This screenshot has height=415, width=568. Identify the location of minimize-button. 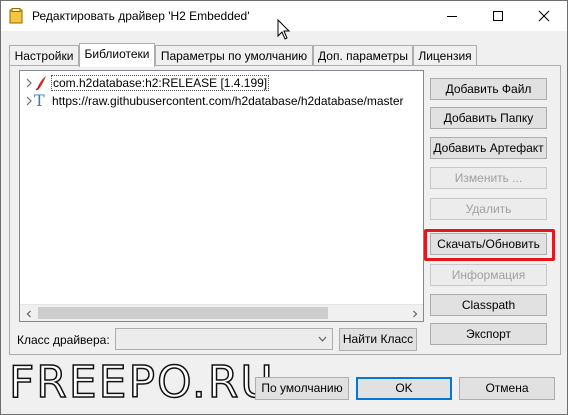
(452, 16).